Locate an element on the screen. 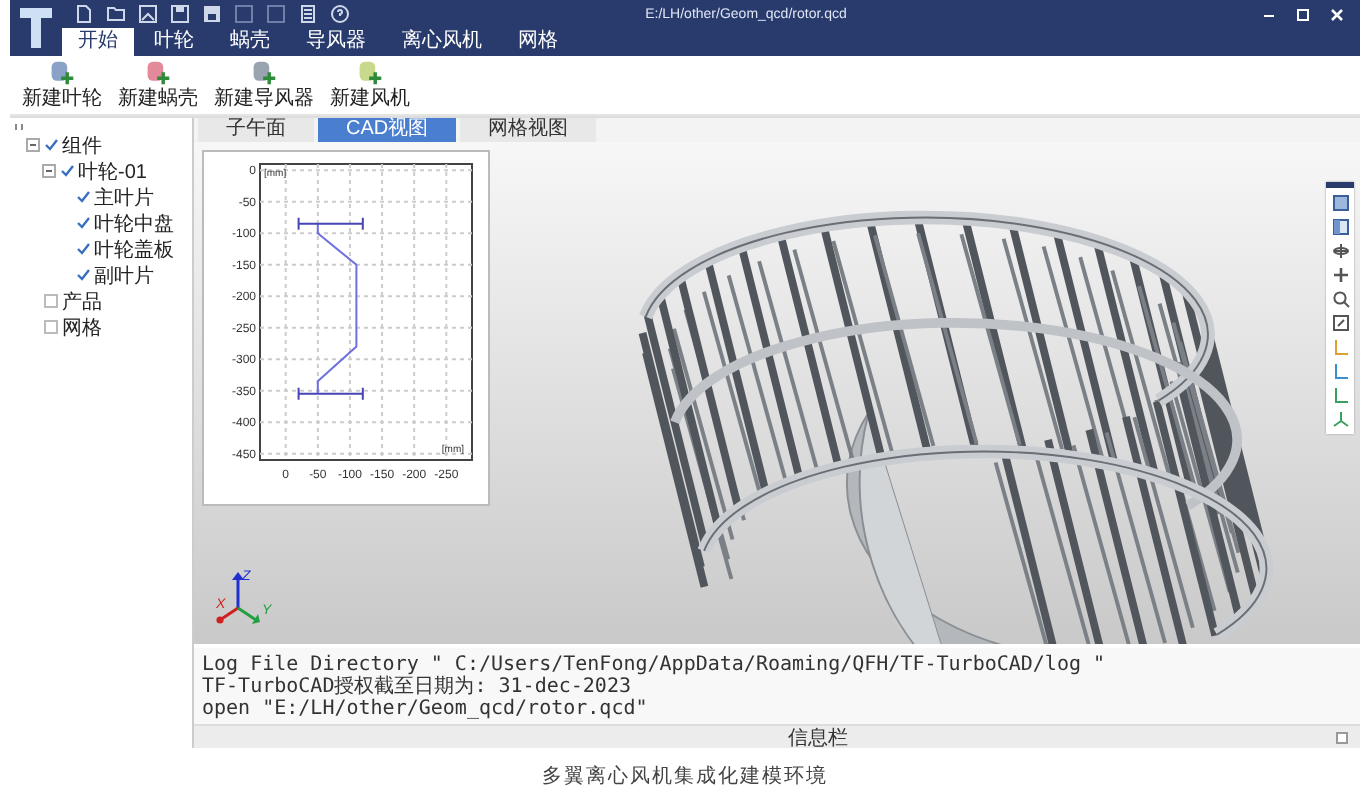  tree-item: 主叶片 is located at coordinates (124, 197).